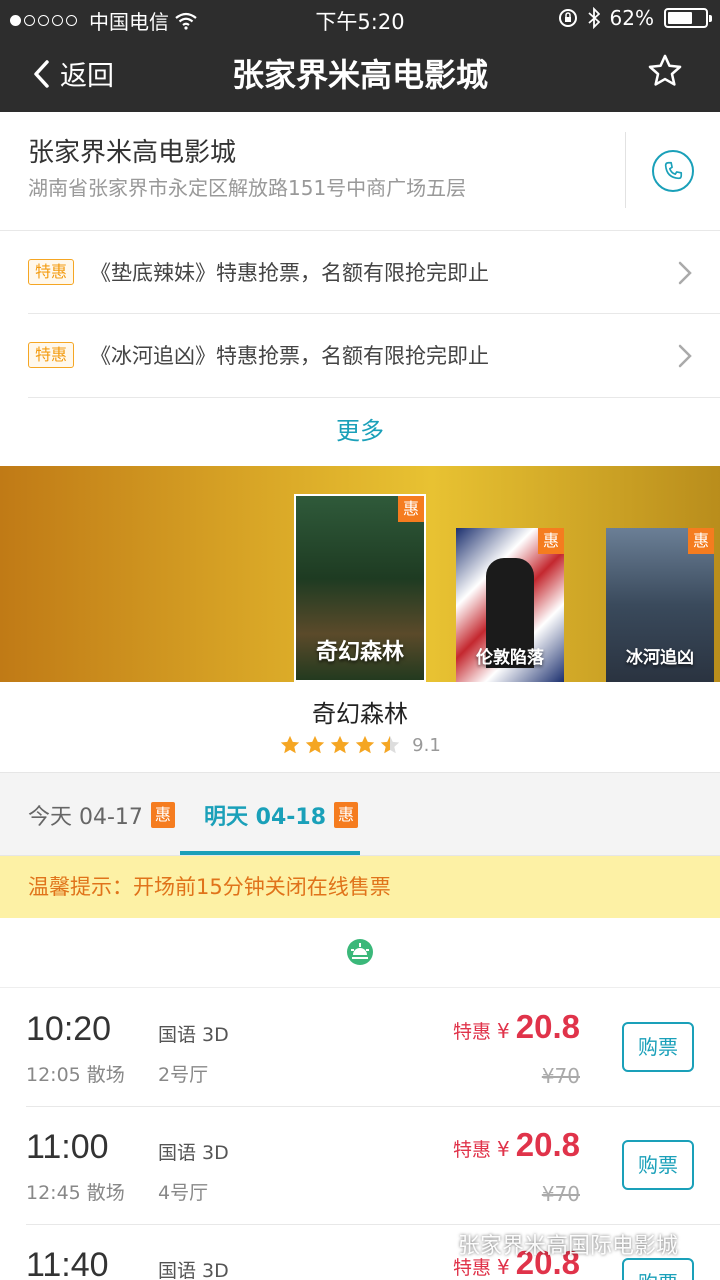 The image size is (720, 1280). Describe the element at coordinates (688, 18) in the screenshot. I see `battery-icon` at that location.